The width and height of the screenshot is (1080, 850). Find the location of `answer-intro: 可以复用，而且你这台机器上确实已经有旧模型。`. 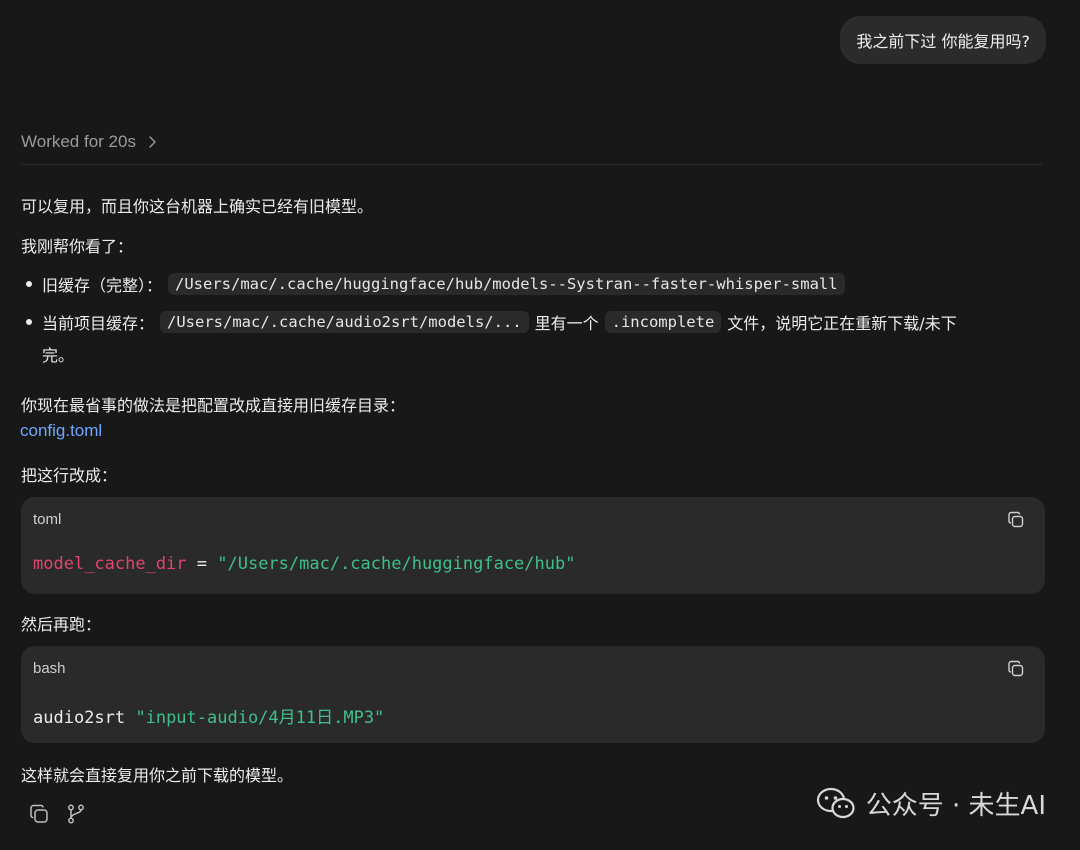

answer-intro: 可以复用，而且你这台机器上确实已经有旧模型。 is located at coordinates (197, 206).